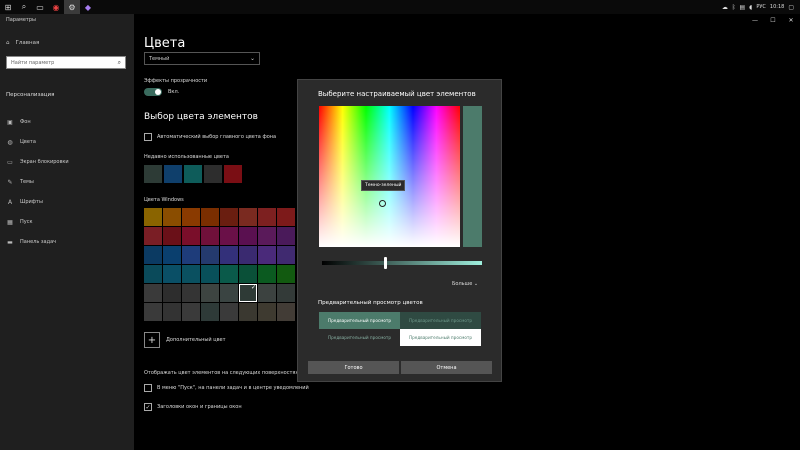  What do you see at coordinates (24, 7) in the screenshot?
I see `search-icon: ⌕` at bounding box center [24, 7].